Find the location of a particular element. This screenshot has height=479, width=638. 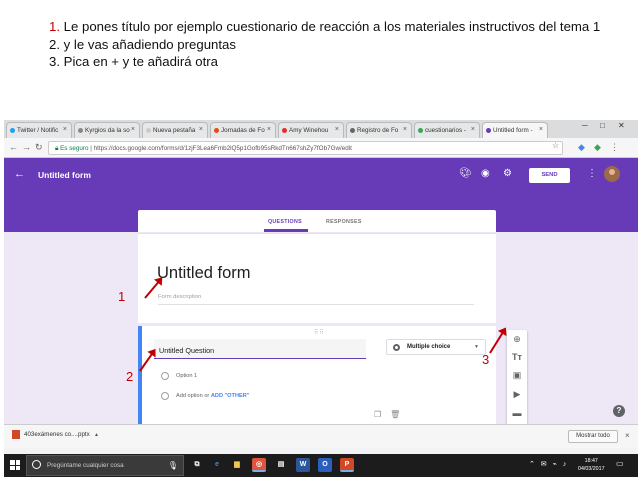

tab-jornadas: Jornadas de Fo × is located at coordinates (243, 130).